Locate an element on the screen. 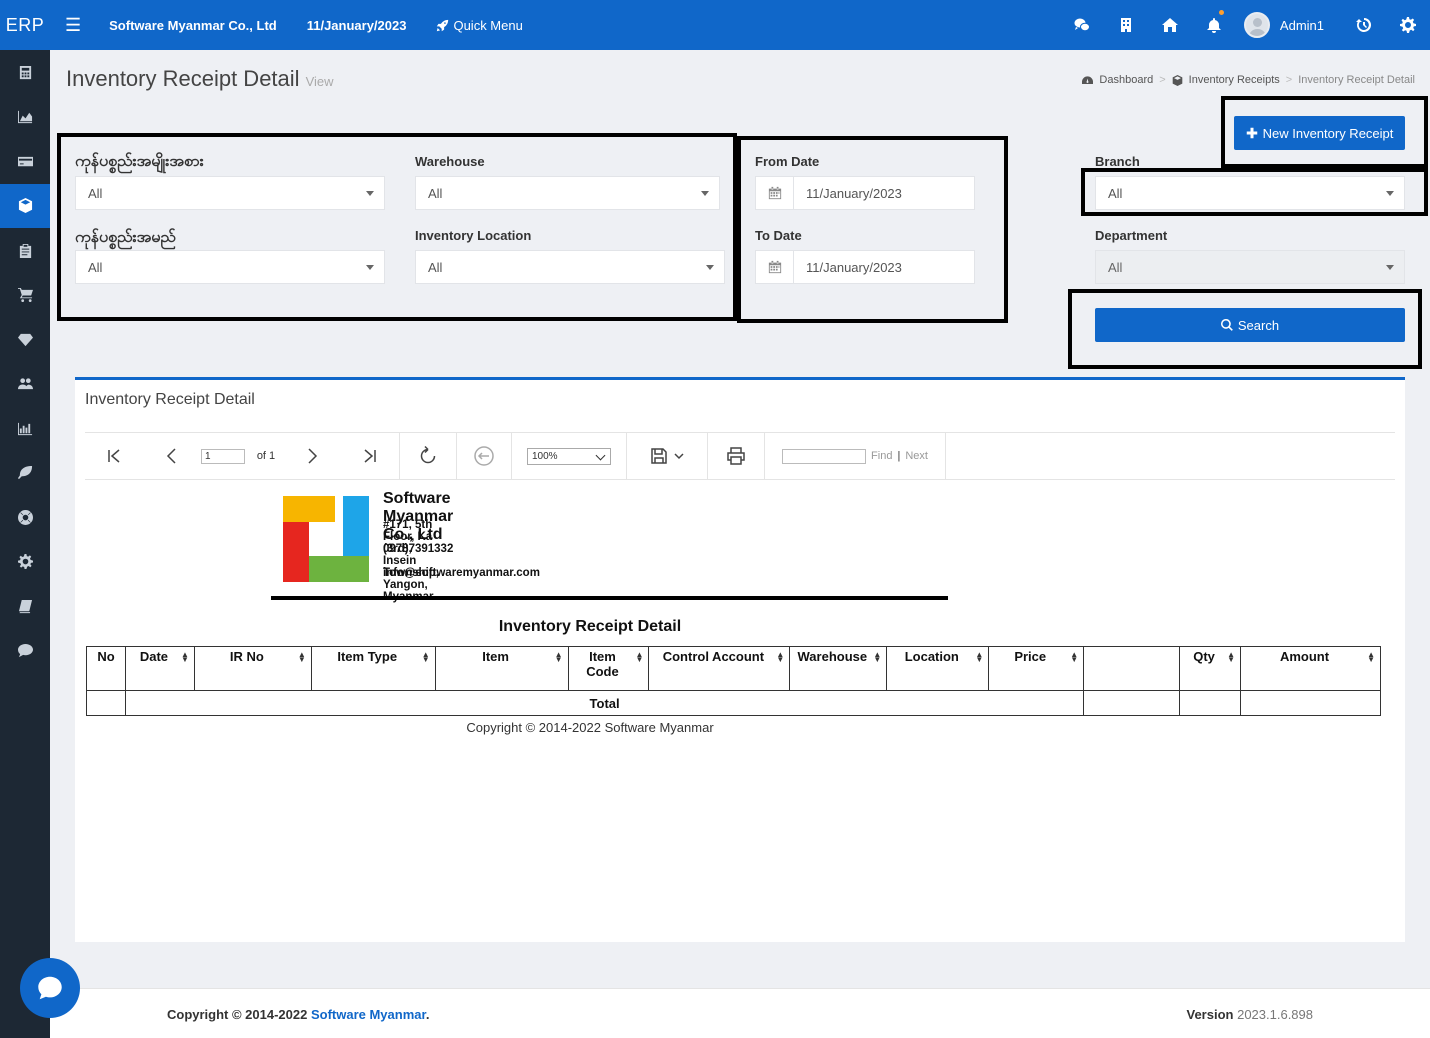 This screenshot has width=1430, height=1038. sidebar-item-analytics is located at coordinates (25, 428).